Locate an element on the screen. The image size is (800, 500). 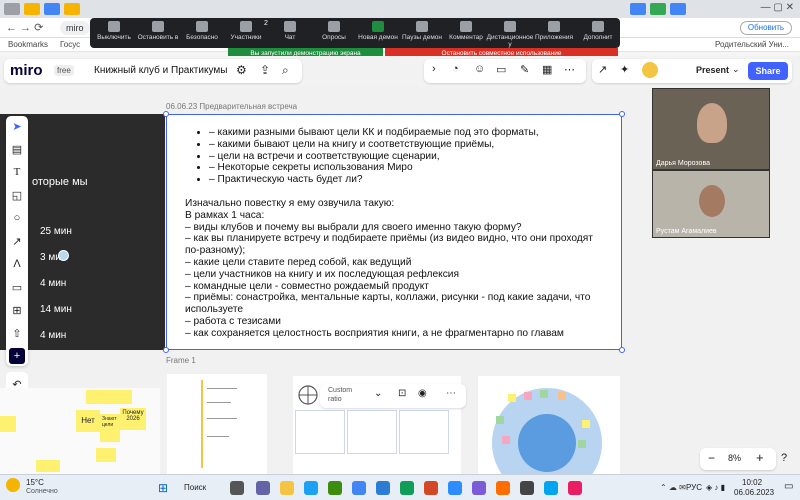
clock-time: 10:02 is located at coordinates (752, 482).